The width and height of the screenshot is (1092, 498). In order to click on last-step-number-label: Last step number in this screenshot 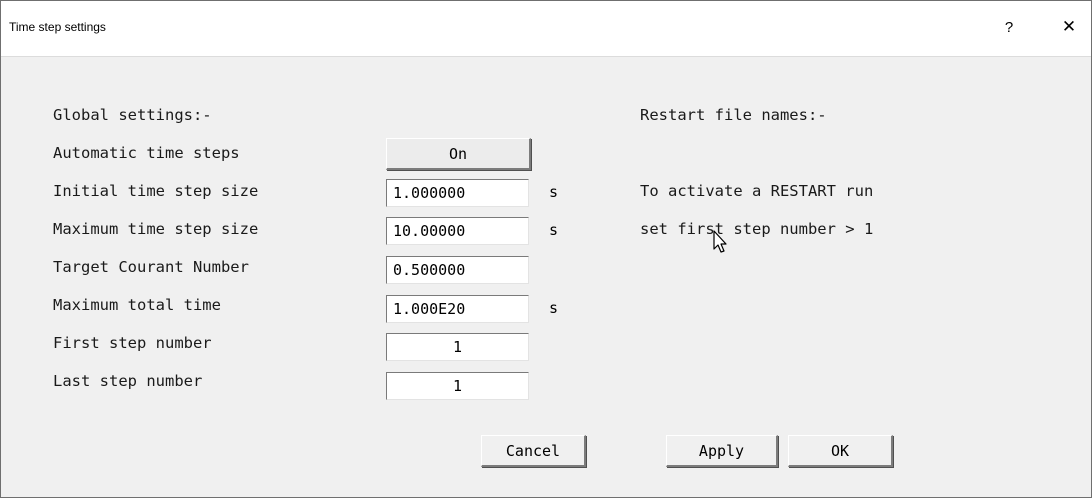, I will do `click(128, 381)`.